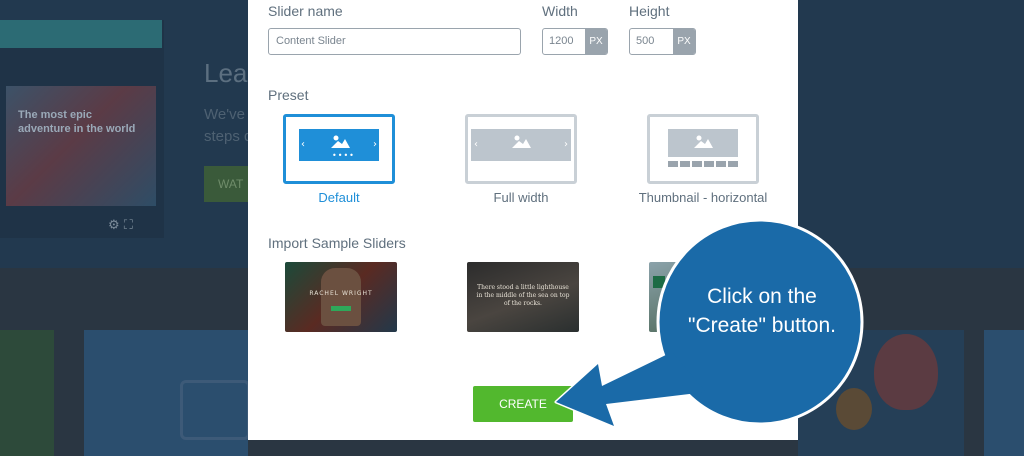 The image size is (1024, 456). I want to click on sample-3-thumb, so click(659, 282).